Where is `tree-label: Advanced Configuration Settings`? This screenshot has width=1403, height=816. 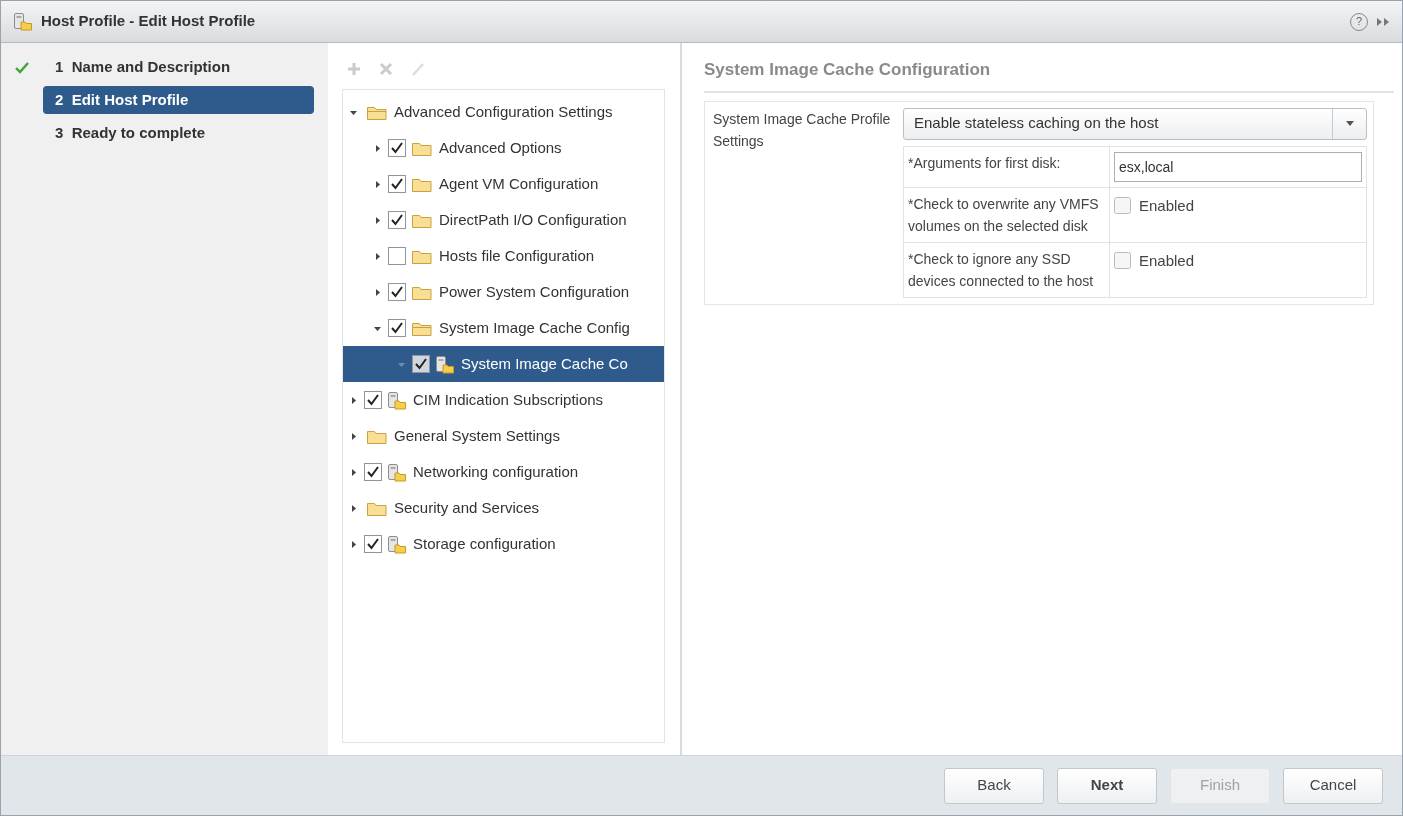
tree-label: Advanced Configuration Settings is located at coordinates (503, 111).